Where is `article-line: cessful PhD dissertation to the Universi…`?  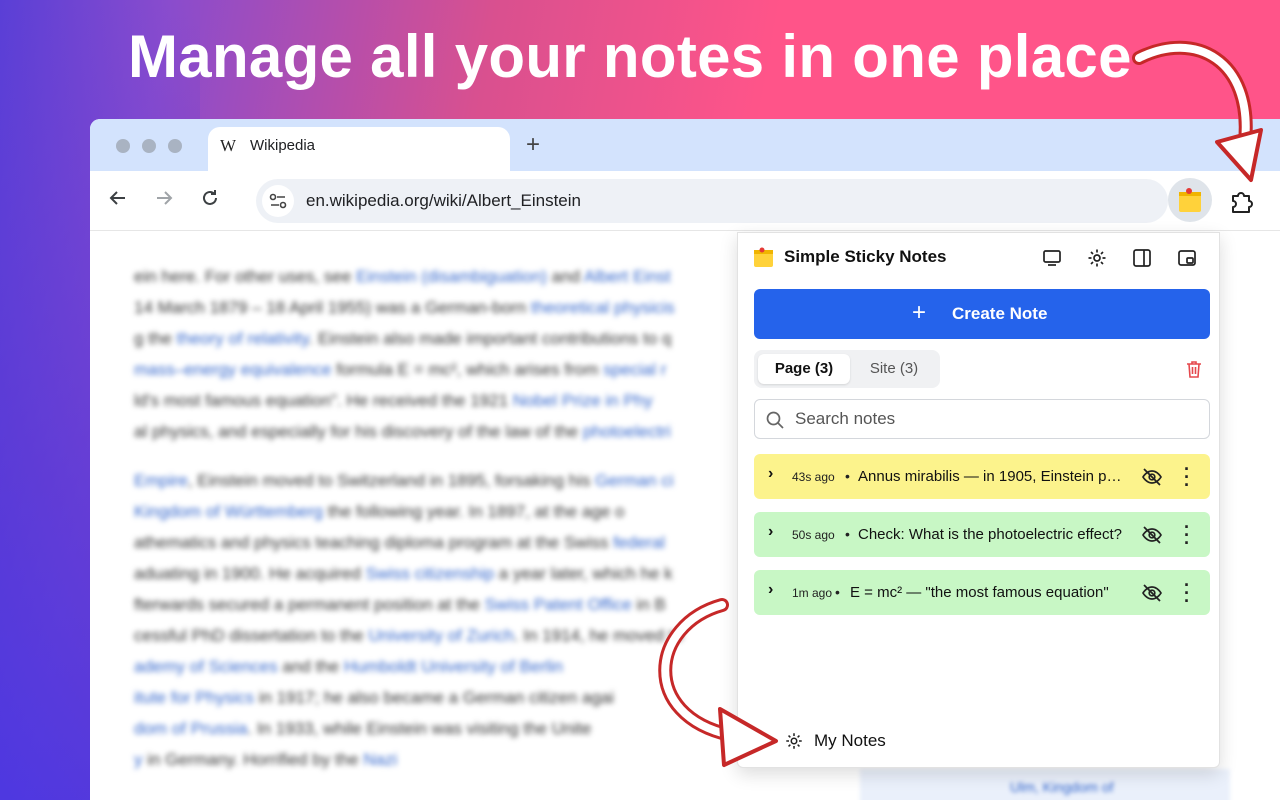
article-line: cessful PhD dissertation to the Universi… is located at coordinates (408, 635).